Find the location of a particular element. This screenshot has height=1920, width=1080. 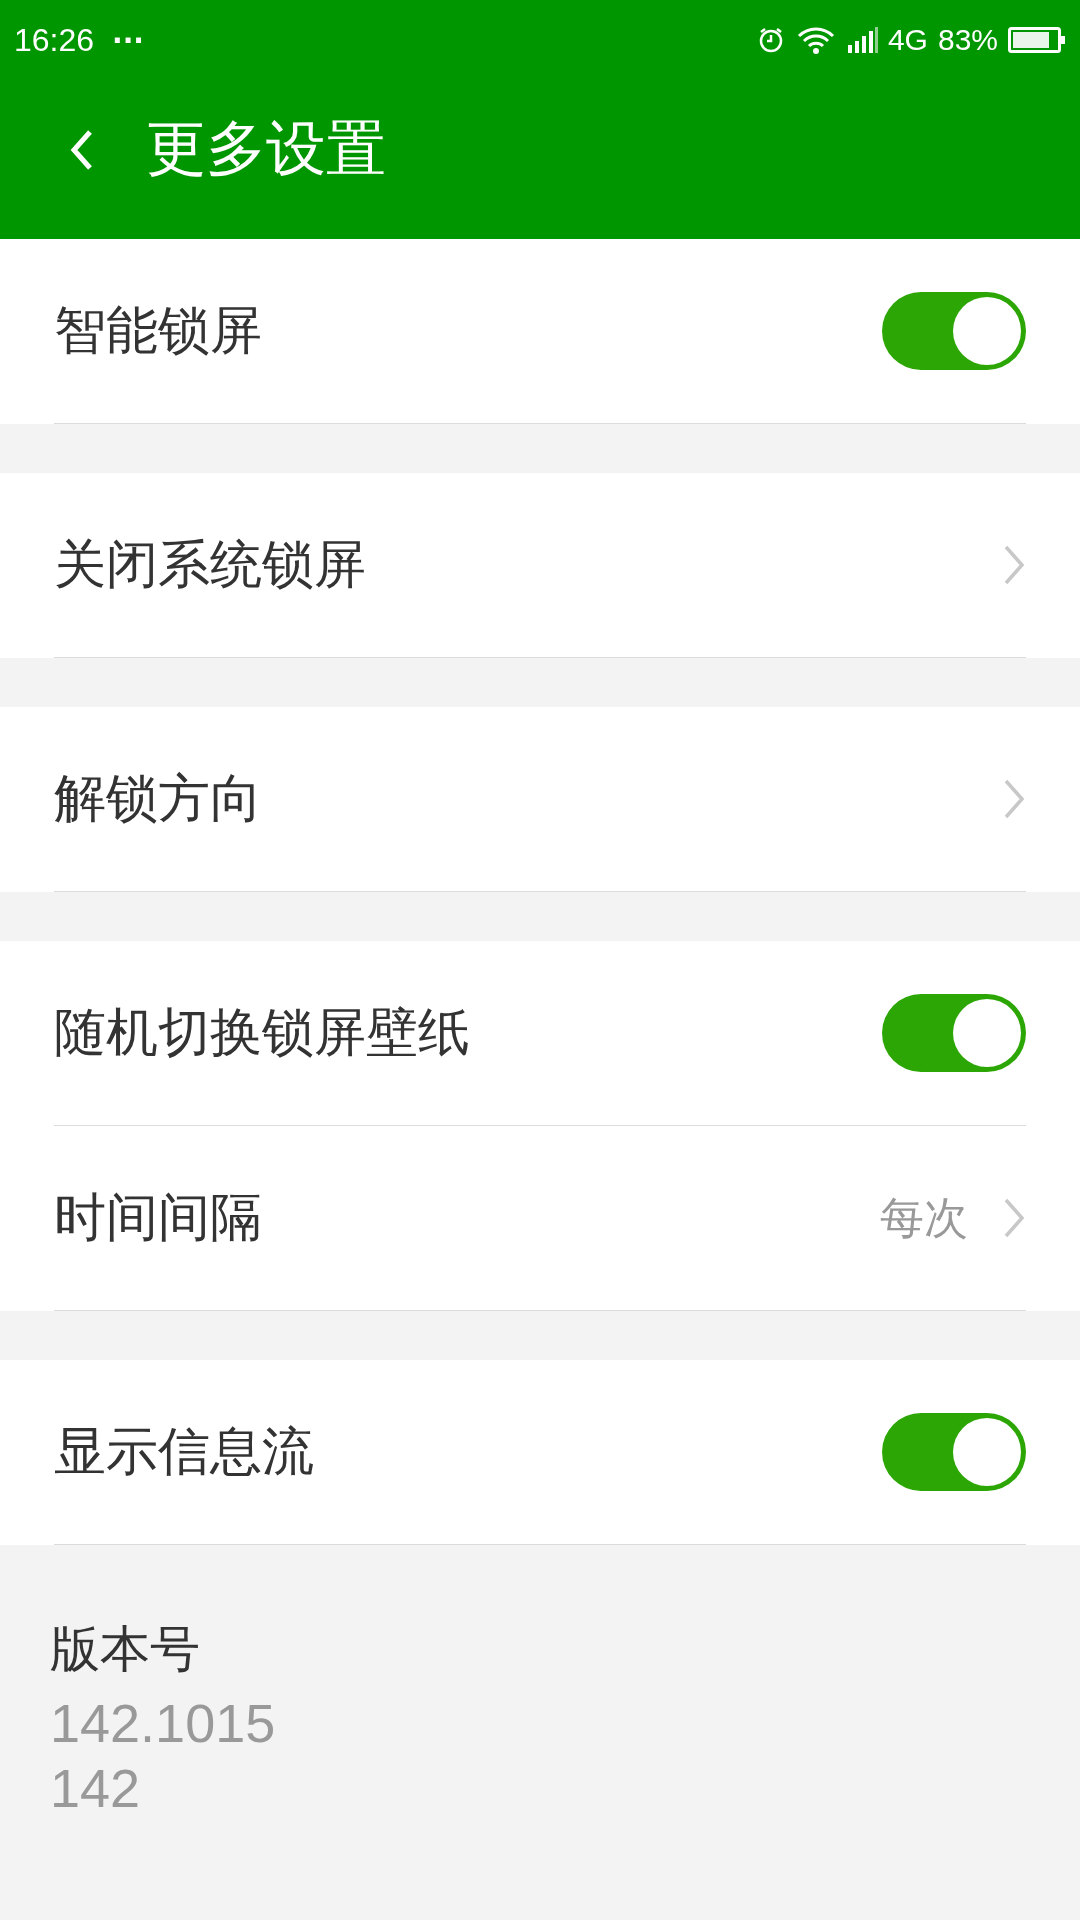

version-number: 142.1015 is located at coordinates (163, 1723).